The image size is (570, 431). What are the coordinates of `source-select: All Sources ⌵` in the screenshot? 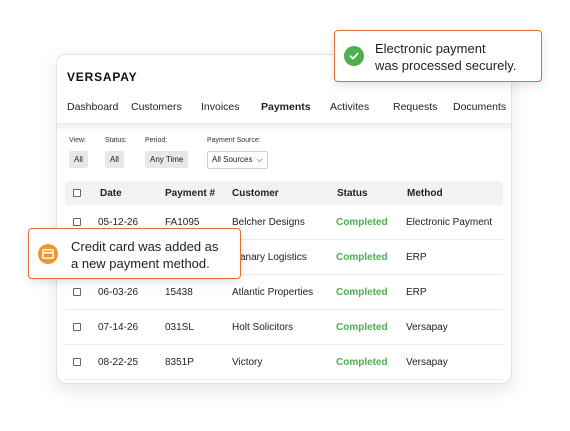 It's located at (237, 160).